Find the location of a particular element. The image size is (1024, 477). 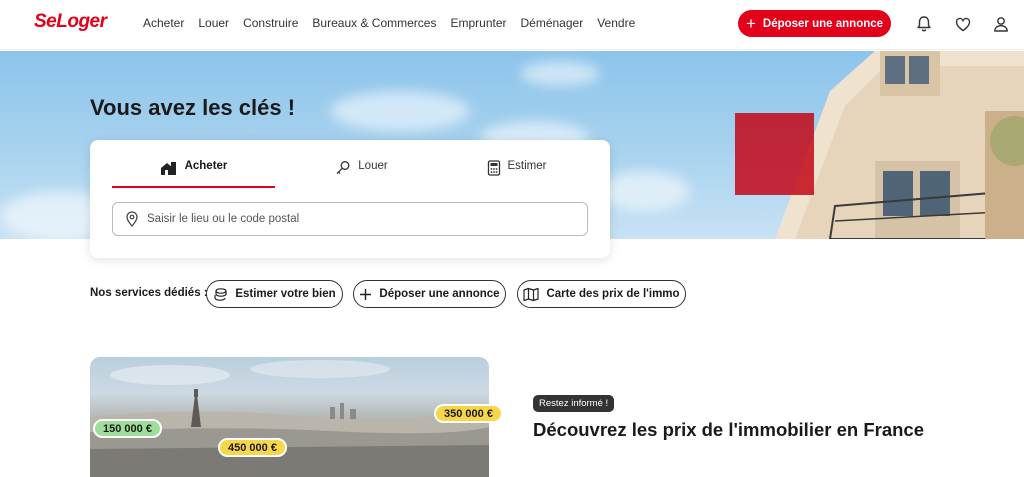

coins-icon is located at coordinates (220, 294).